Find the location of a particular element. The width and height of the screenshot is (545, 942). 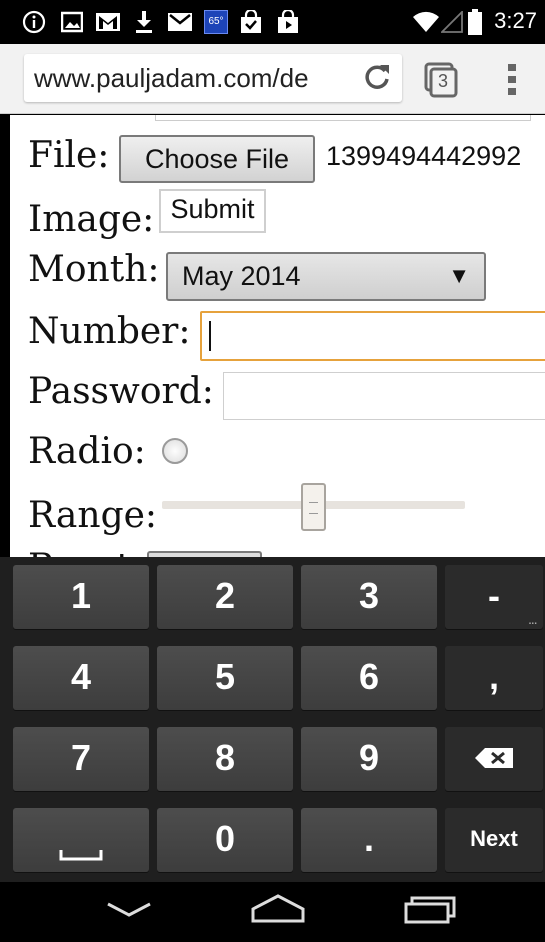

shopping-bag-icon is located at coordinates (251, 22).